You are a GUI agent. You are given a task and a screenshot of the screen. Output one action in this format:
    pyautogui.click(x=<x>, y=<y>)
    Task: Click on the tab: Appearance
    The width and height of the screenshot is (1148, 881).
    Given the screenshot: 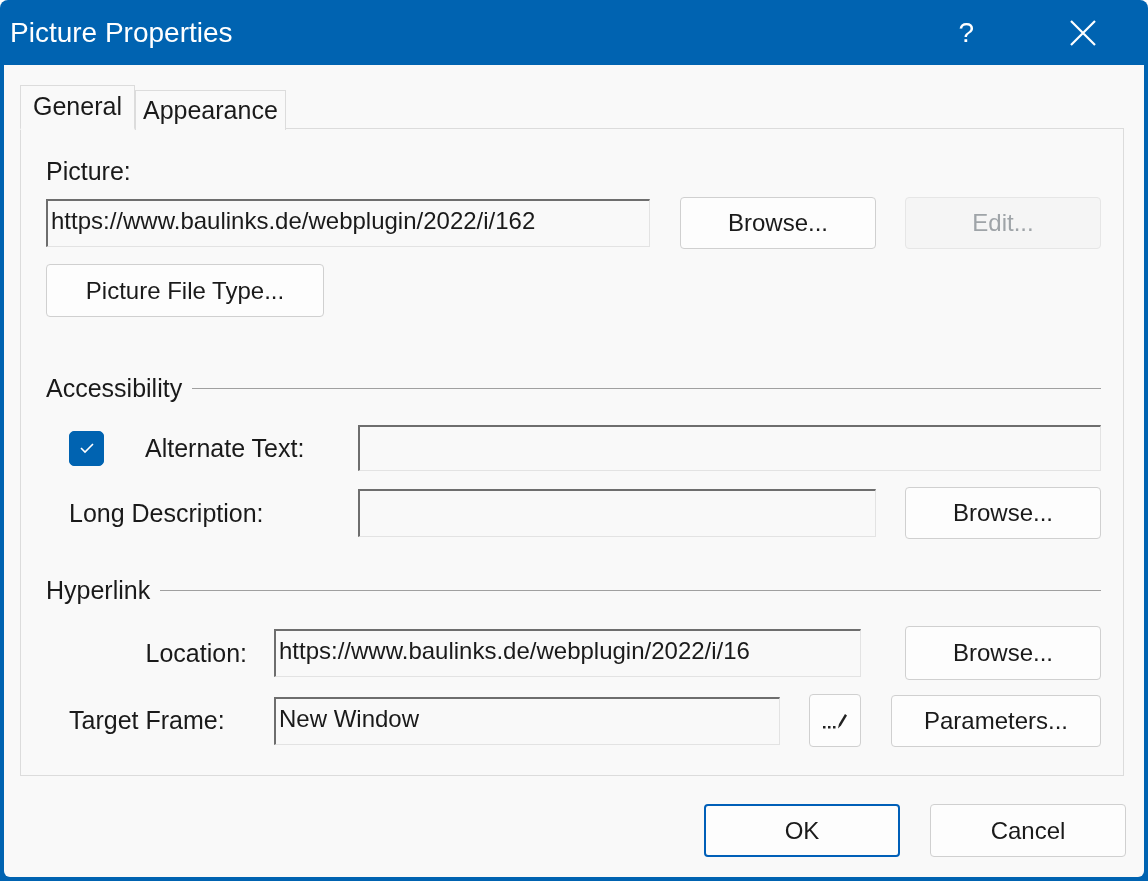 What is the action you would take?
    pyautogui.click(x=210, y=110)
    